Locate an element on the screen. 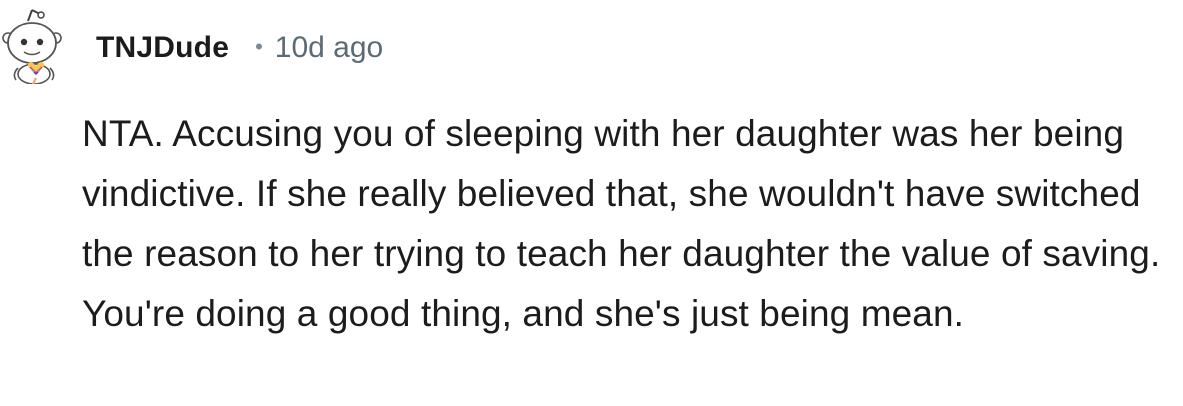 This screenshot has height=406, width=1183. comment-header: TNJDude • 10d ago is located at coordinates (239, 48).